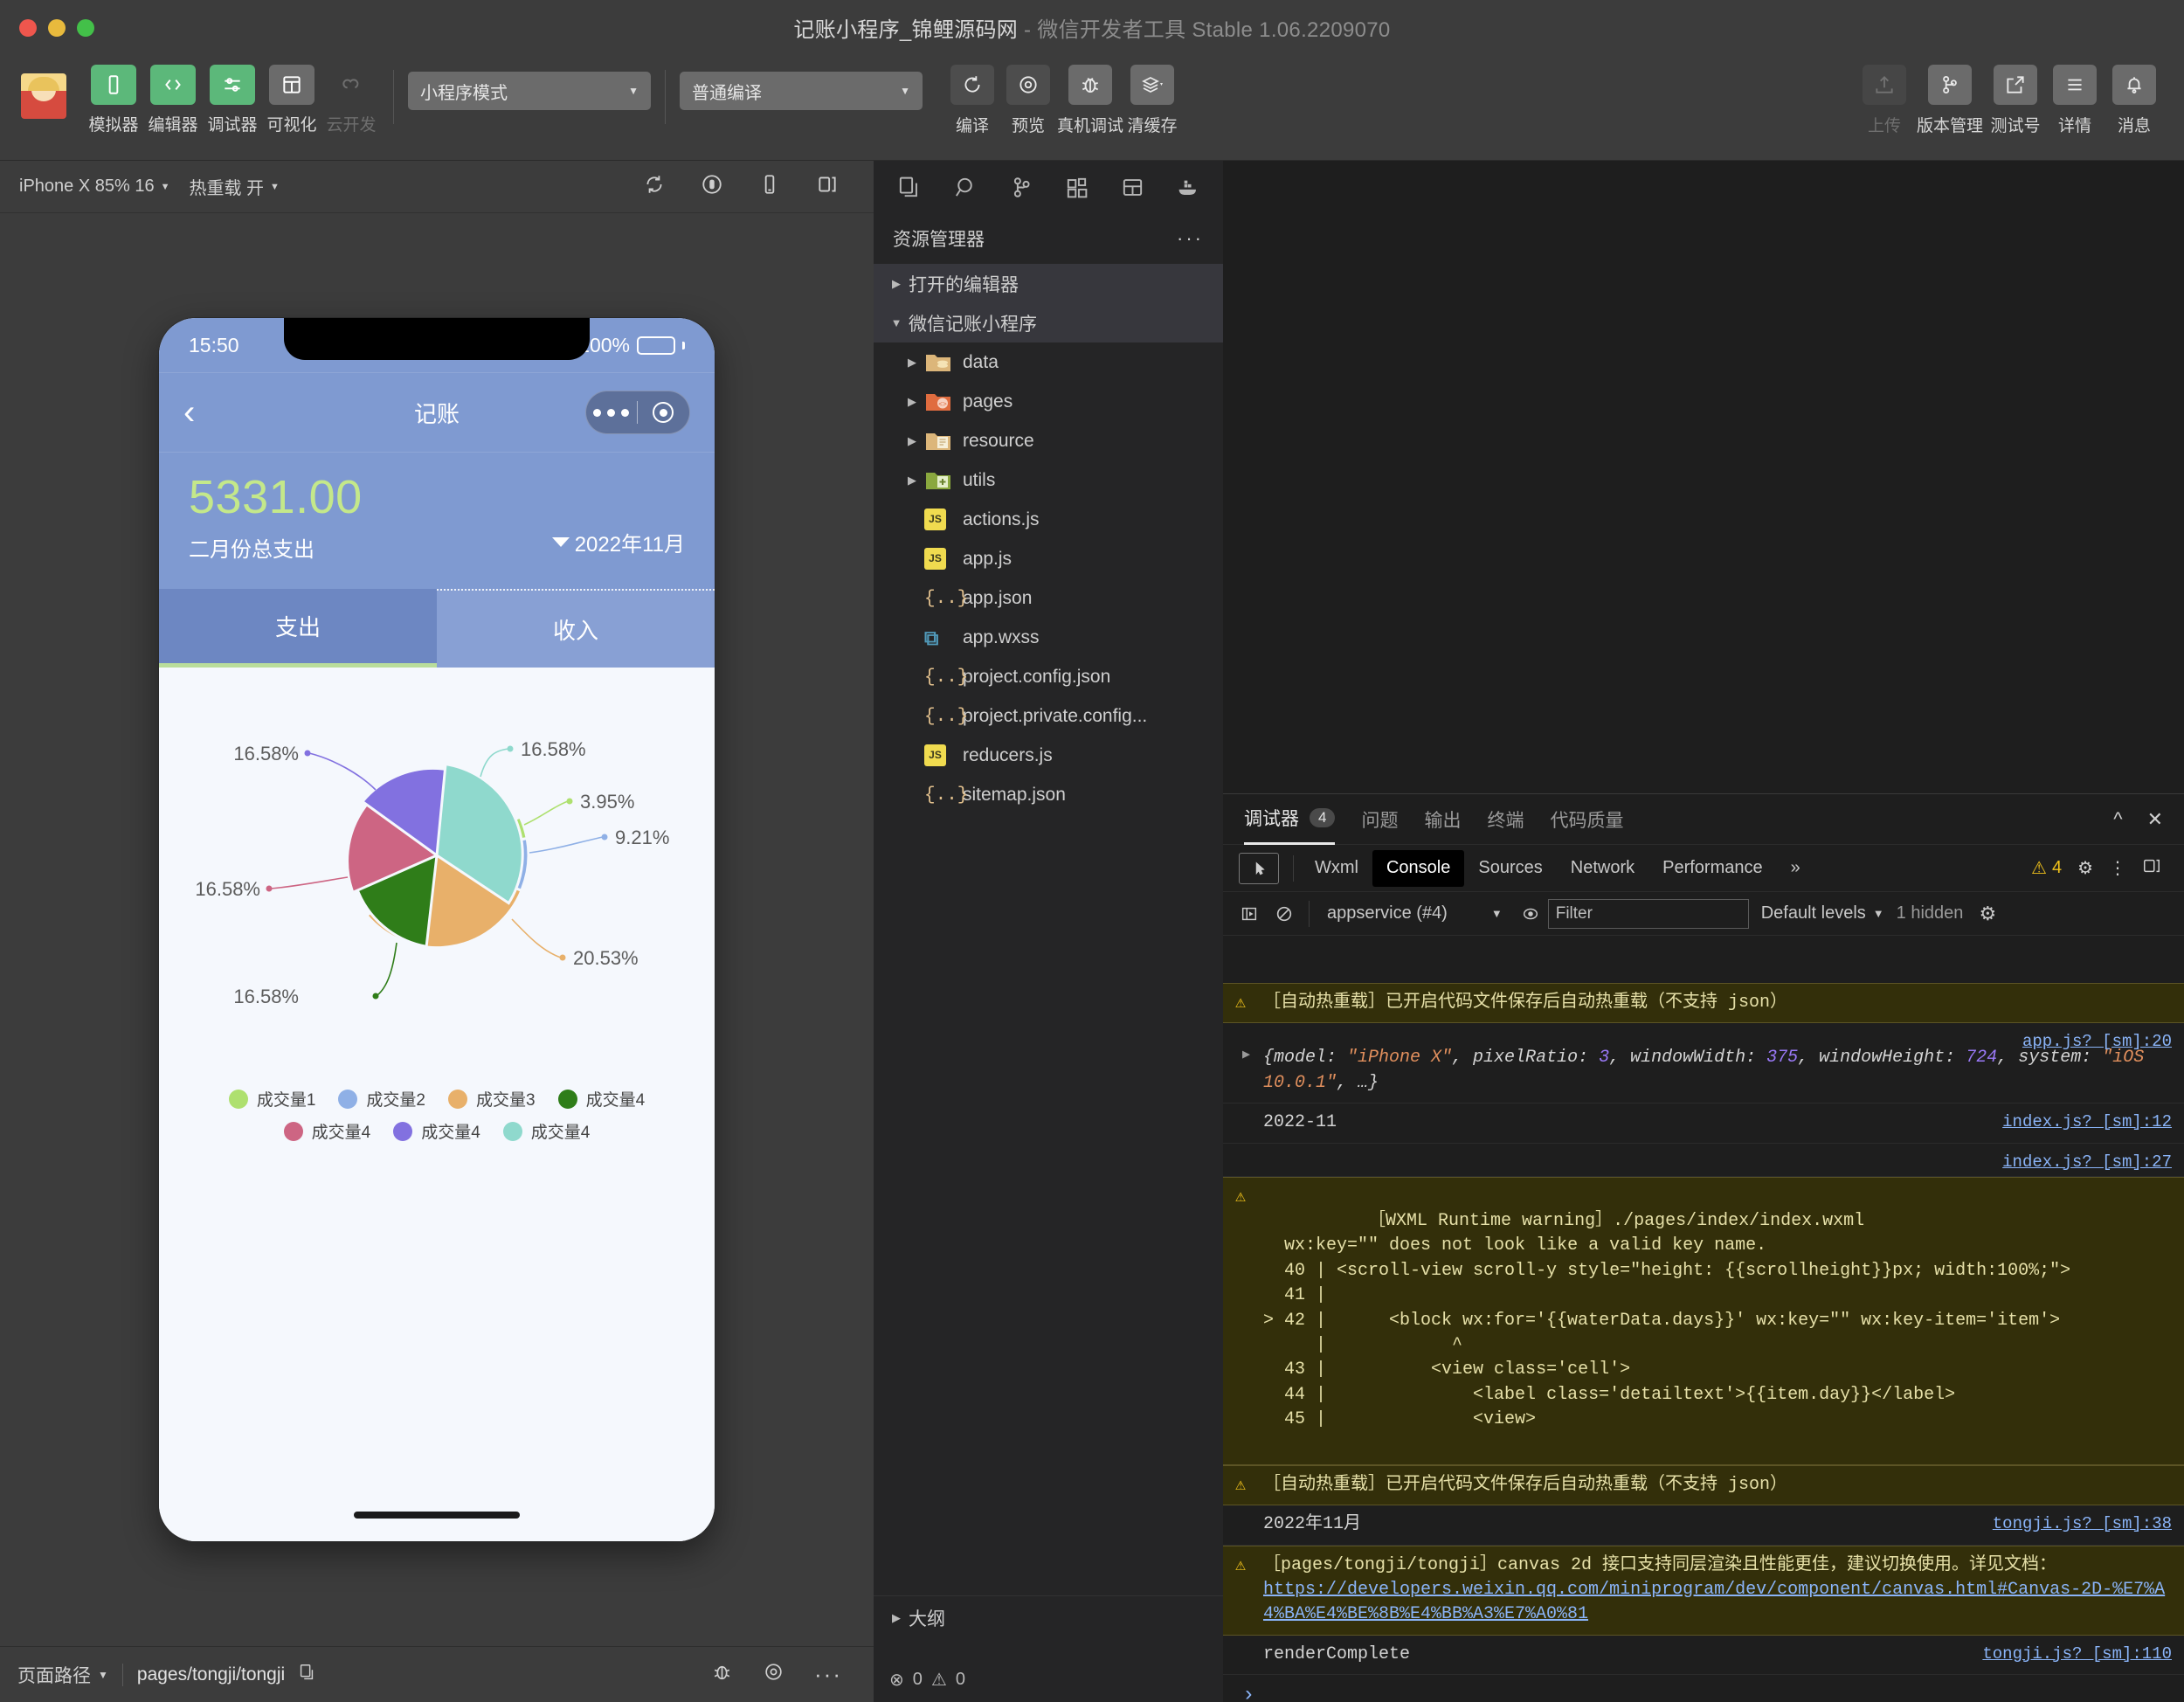 The width and height of the screenshot is (2184, 1702). I want to click on toolbar-button-message: 消息, so click(2134, 100).